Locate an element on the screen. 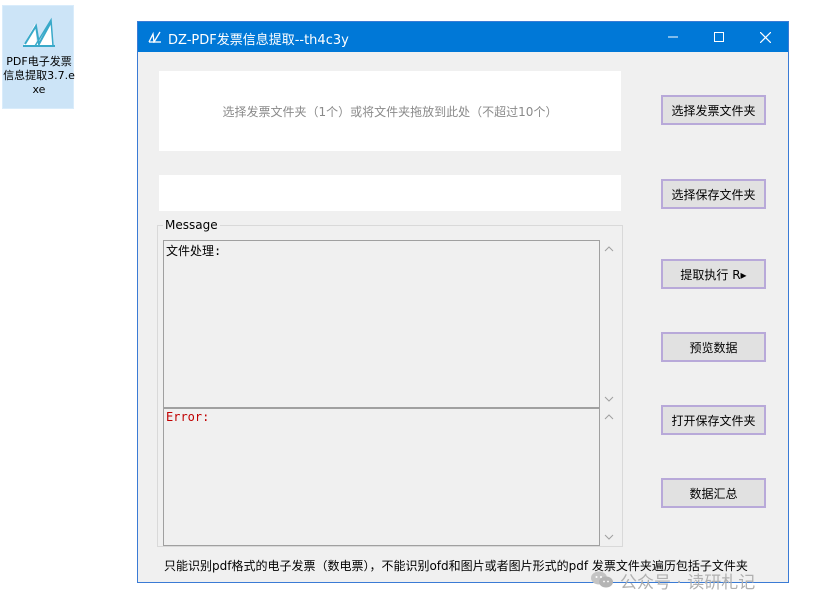 This screenshot has width=823, height=613. title-bar: DZ-PDF发票信息提取--th4c3y is located at coordinates (463, 37).